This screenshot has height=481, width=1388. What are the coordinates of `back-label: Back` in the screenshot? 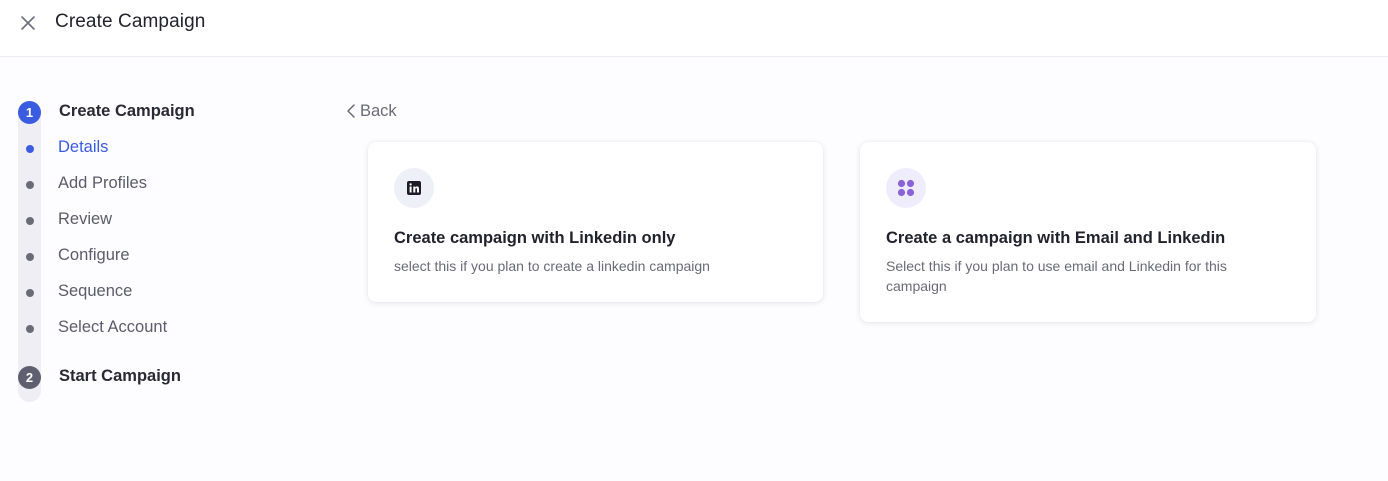 It's located at (378, 110).